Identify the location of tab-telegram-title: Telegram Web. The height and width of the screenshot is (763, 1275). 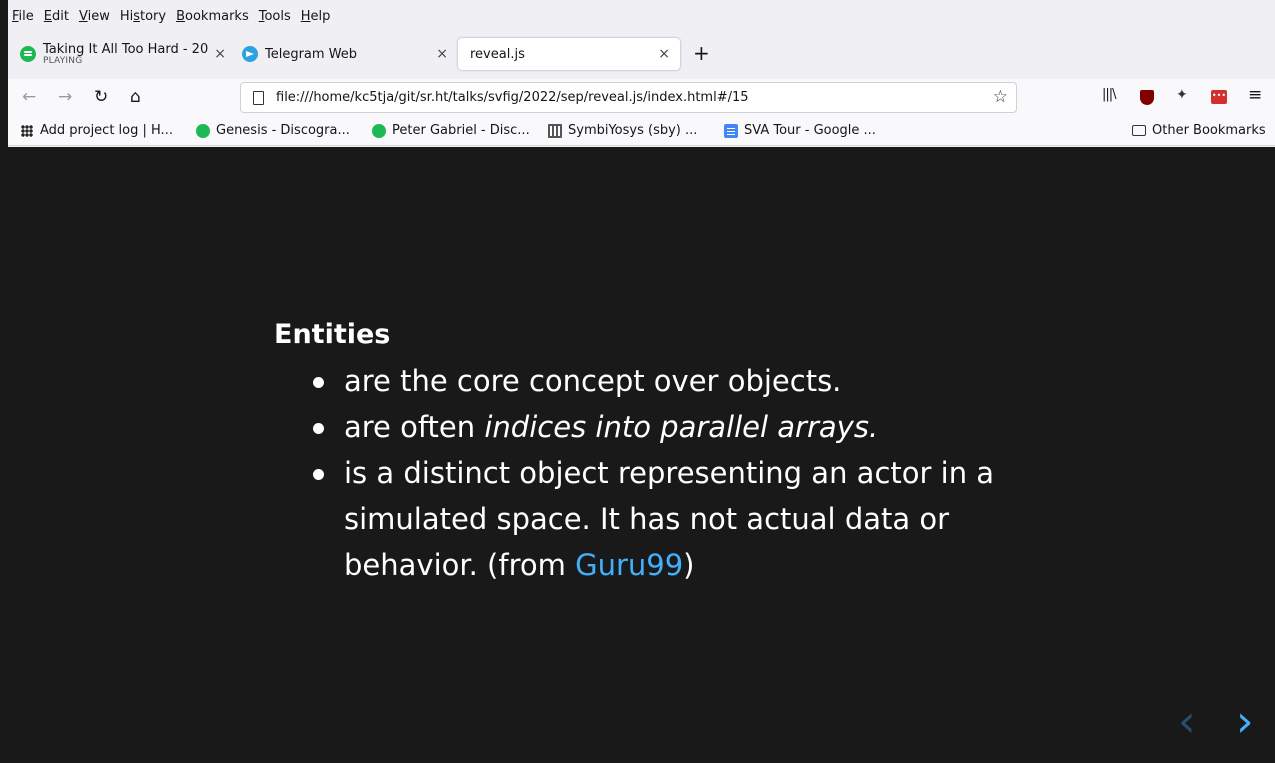
(311, 54).